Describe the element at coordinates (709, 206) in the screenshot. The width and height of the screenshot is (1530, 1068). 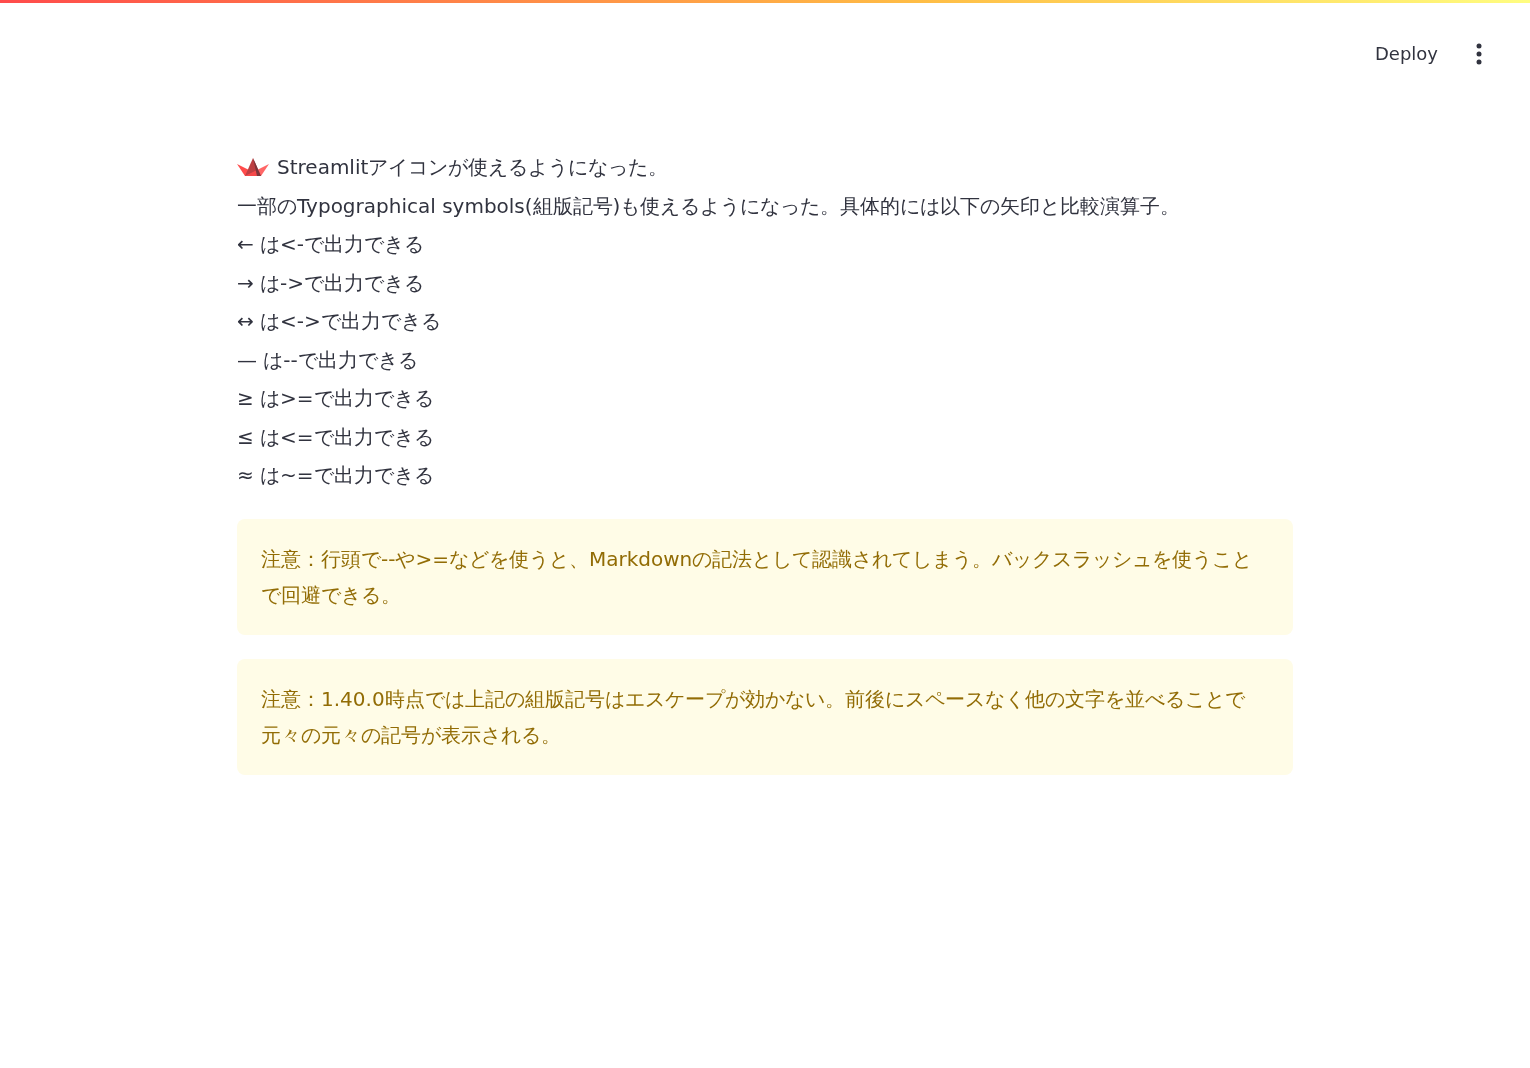
I see `text-line: 一部のTypographical symbols(組版記号)も使えるようになった。具体的には以下の矢印と比較演算子。` at that location.